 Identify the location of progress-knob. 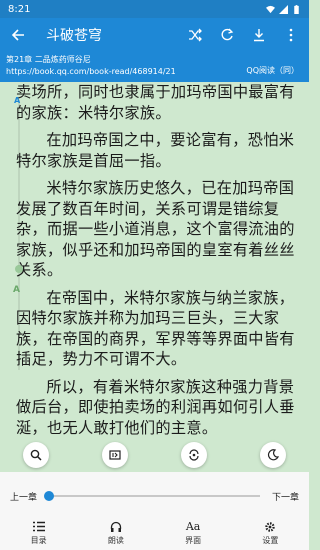
(49, 496).